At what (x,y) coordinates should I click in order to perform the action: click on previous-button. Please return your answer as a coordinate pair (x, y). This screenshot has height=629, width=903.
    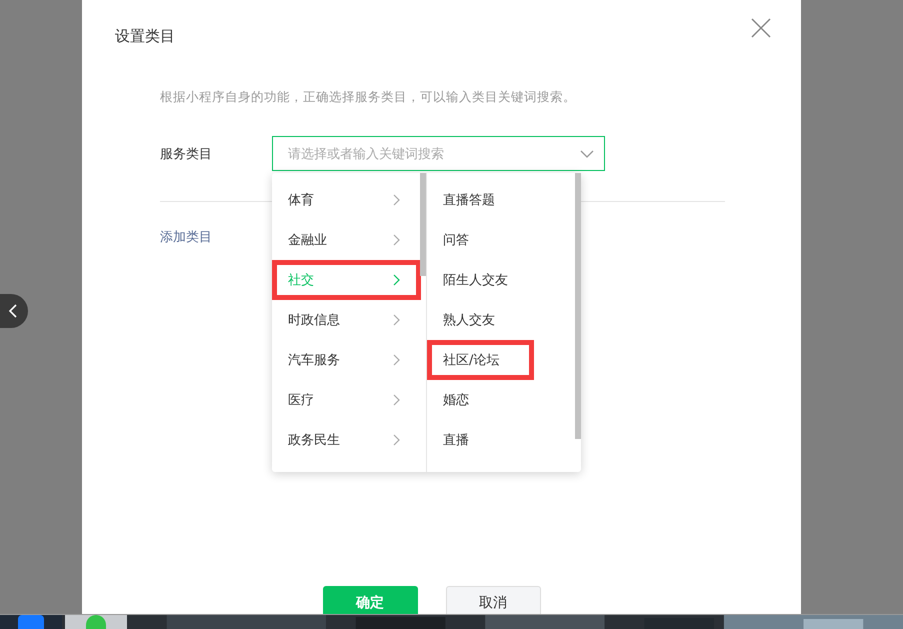
    Looking at the image, I should click on (14, 311).